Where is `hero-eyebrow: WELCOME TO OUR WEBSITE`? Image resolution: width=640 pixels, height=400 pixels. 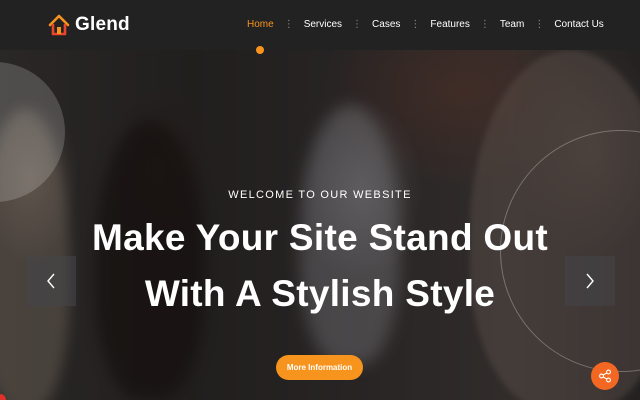 hero-eyebrow: WELCOME TO OUR WEBSITE is located at coordinates (320, 195).